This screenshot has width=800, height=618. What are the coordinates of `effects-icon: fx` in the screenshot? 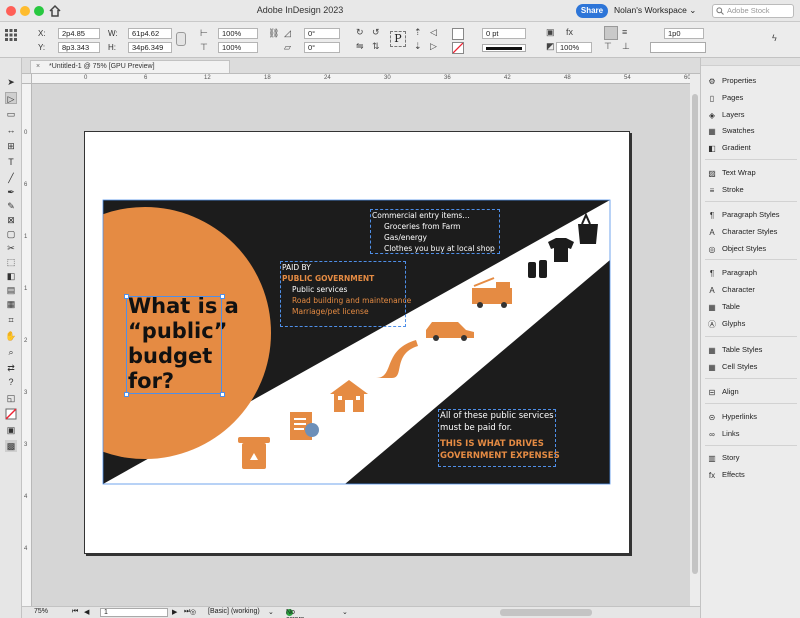 It's located at (712, 475).